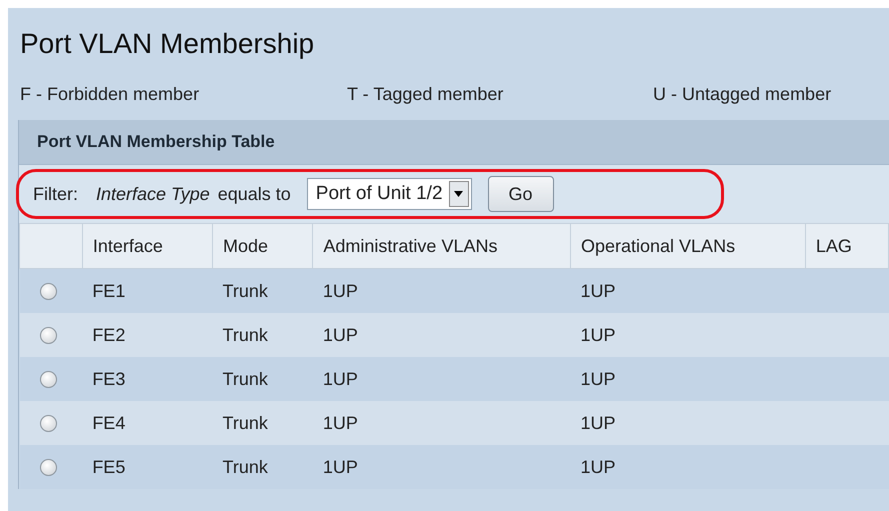  What do you see at coordinates (109, 334) in the screenshot?
I see `table-cell: FE2` at bounding box center [109, 334].